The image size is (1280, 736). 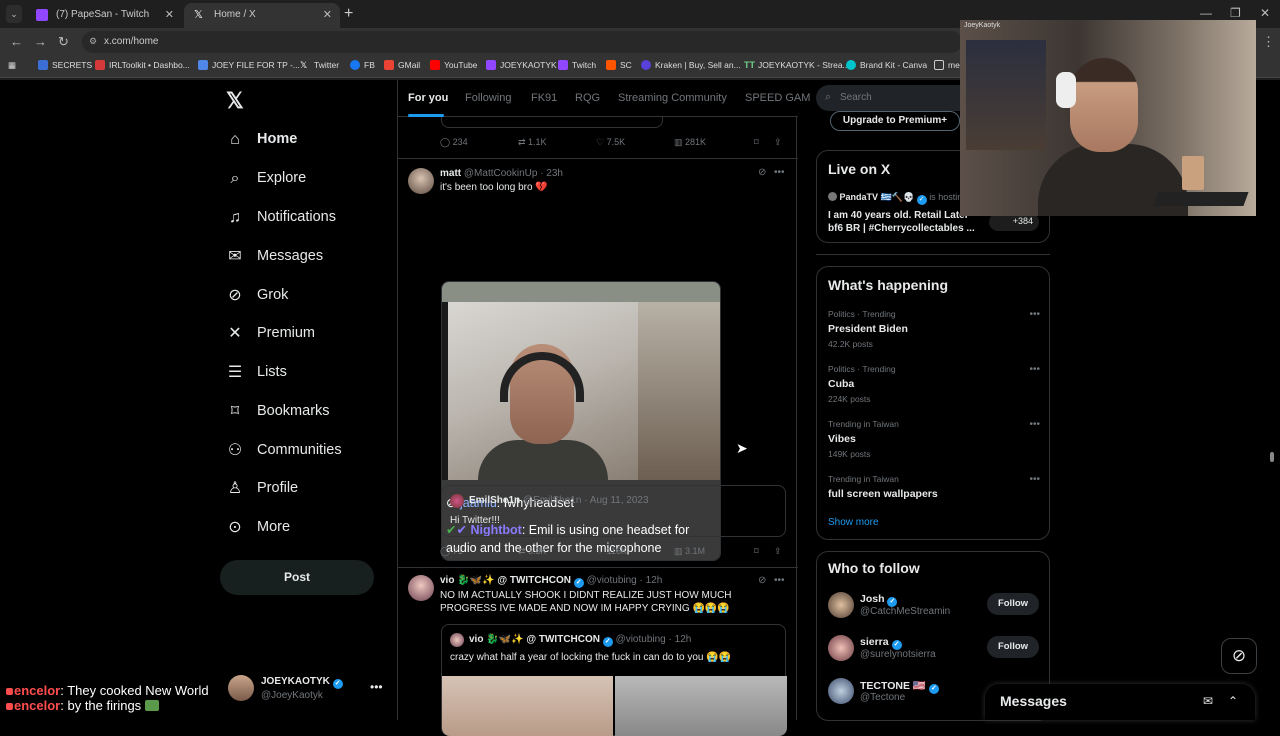 I want to click on tab-speed-game: SPEED GAM, so click(x=777, y=98).